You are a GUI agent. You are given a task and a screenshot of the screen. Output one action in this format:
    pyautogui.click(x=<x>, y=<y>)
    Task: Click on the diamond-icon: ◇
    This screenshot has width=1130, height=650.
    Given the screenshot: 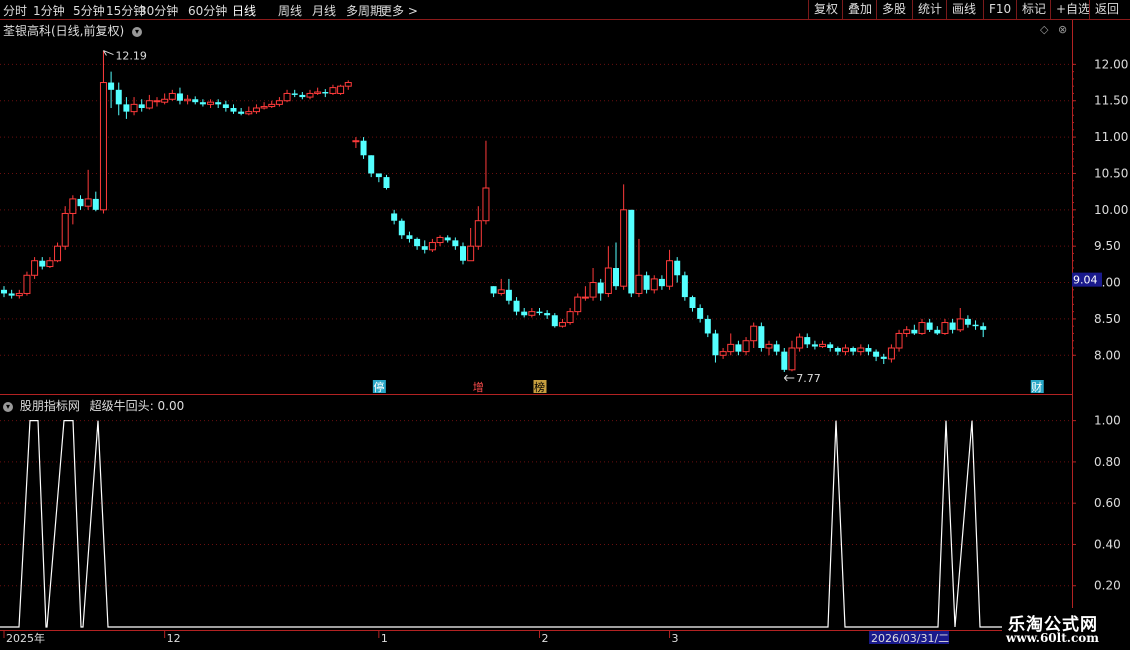 What is the action you would take?
    pyautogui.click(x=1044, y=29)
    